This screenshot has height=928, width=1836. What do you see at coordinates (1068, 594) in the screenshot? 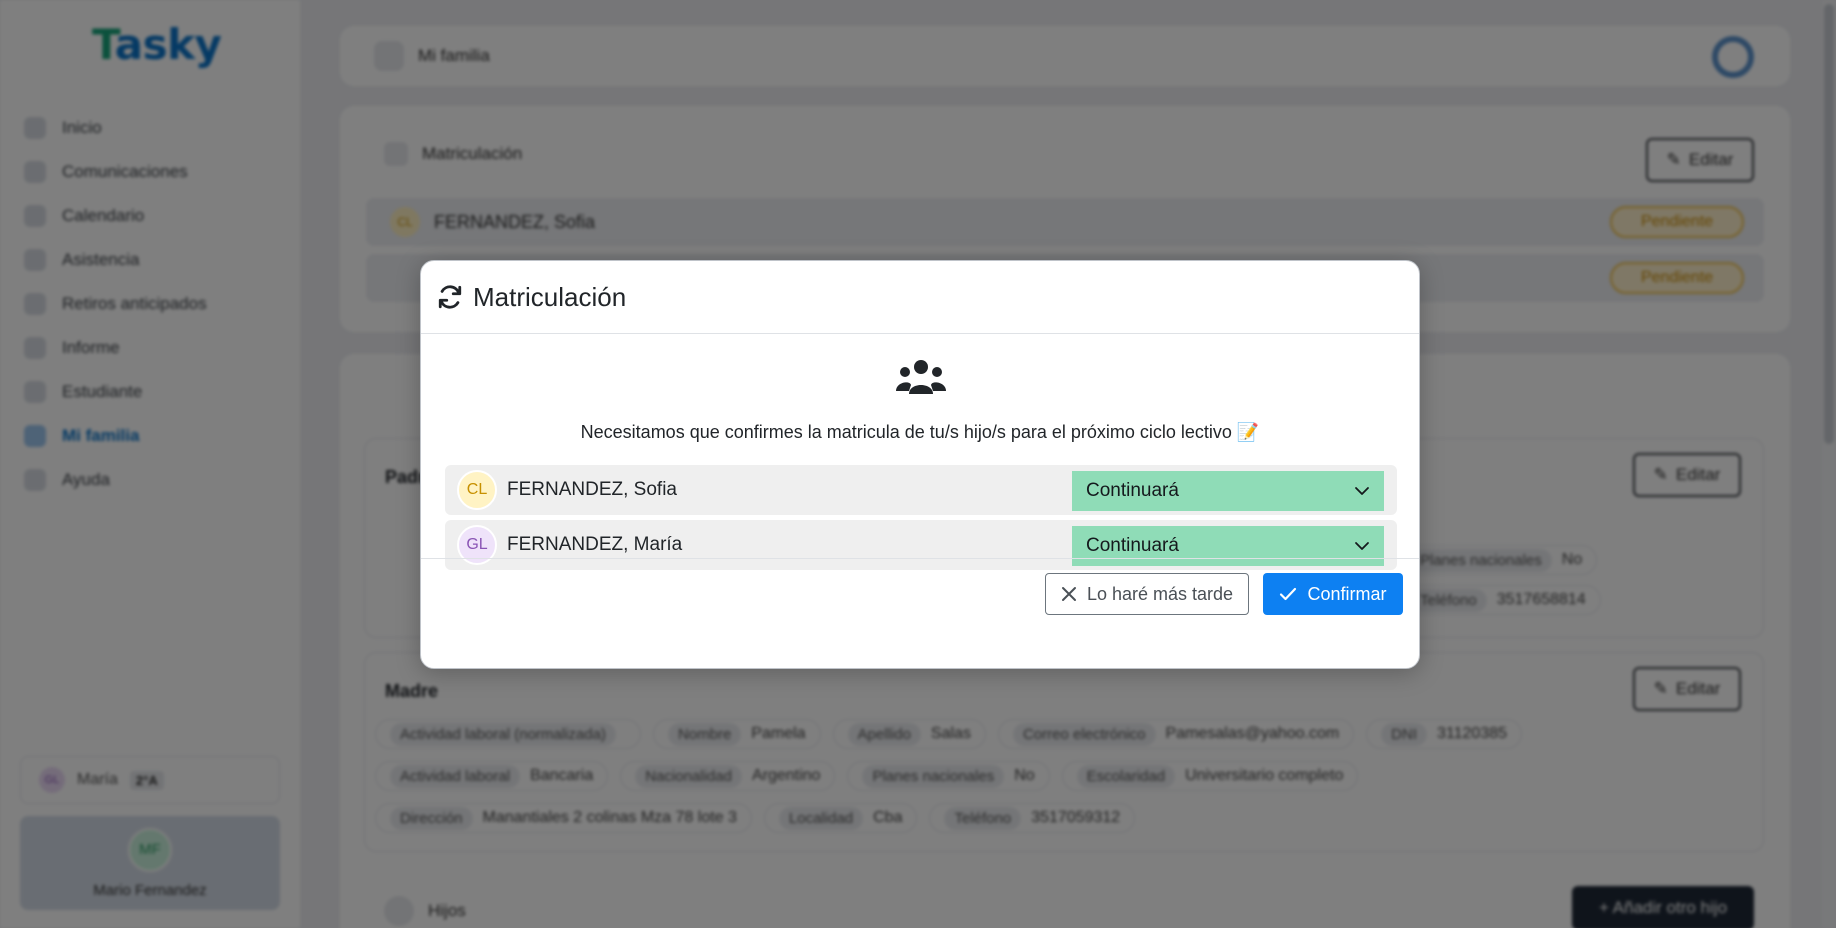
I see `close-icon` at bounding box center [1068, 594].